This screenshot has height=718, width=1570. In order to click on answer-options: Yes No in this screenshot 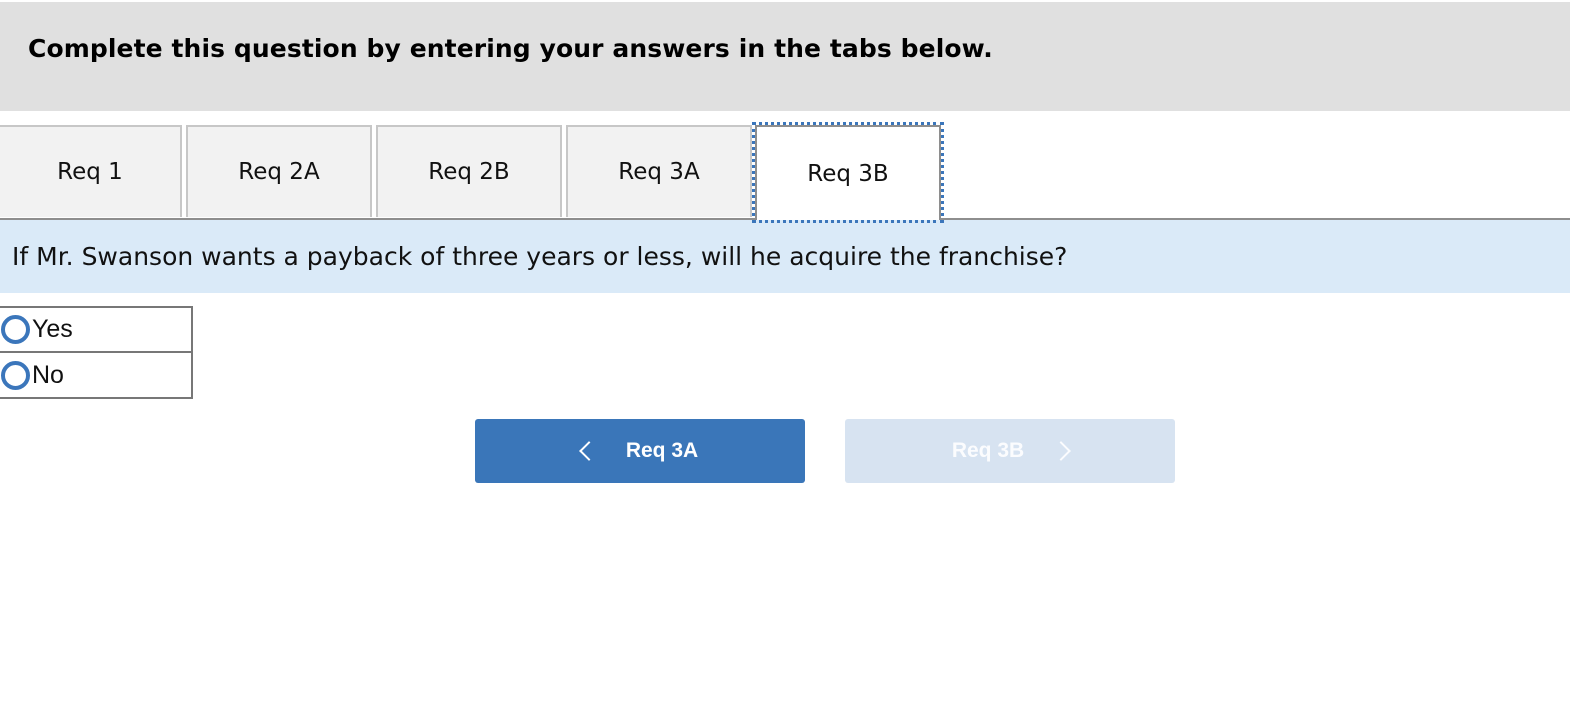, I will do `click(96, 352)`.